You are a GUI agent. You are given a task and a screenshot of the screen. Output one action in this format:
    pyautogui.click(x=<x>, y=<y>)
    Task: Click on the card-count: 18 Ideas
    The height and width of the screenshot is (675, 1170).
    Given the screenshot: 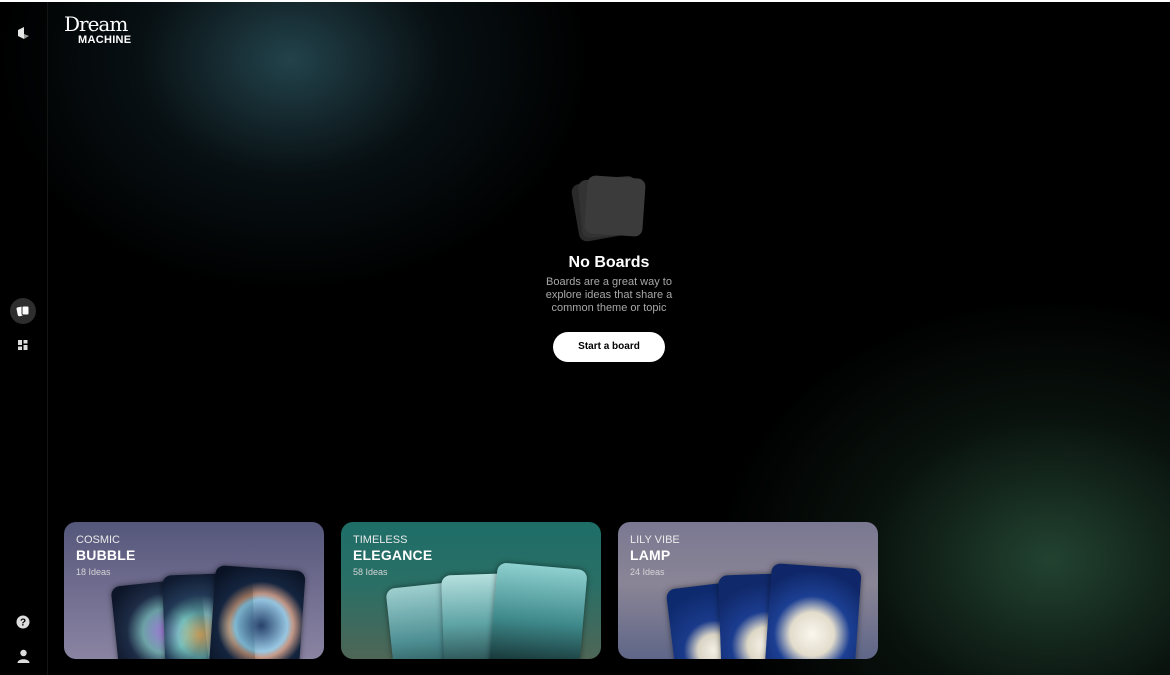 What is the action you would take?
    pyautogui.click(x=93, y=572)
    